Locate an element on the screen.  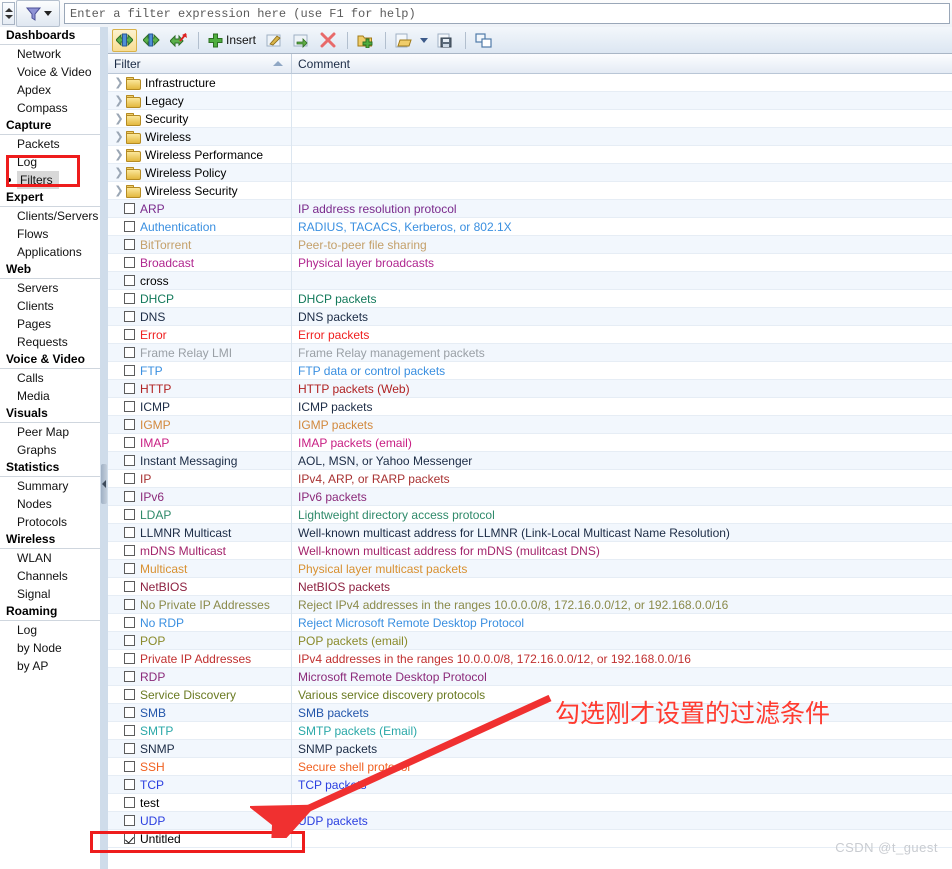
sidebar-item-by-node: by Node is located at coordinates (50, 648).